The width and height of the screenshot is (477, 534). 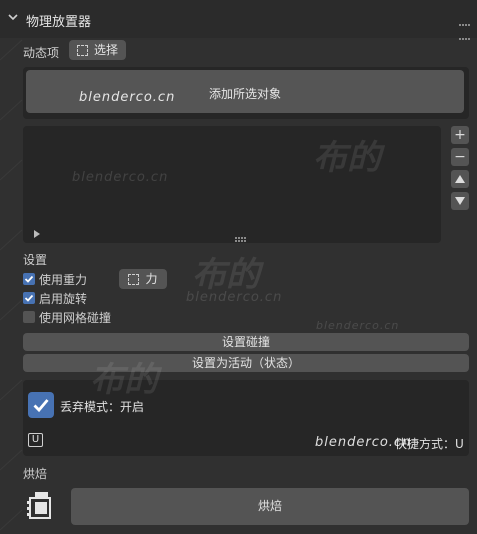 I want to click on bake-button: 烘焙, so click(x=270, y=506).